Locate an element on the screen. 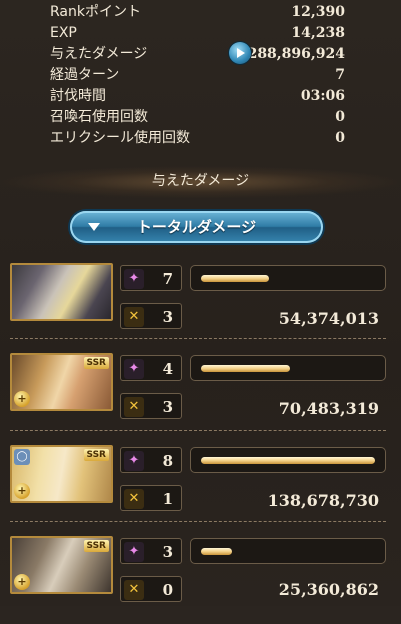 The height and width of the screenshot is (624, 401). character-row: ✦ 7 ✕ 3 54,374,013 is located at coordinates (200, 307).